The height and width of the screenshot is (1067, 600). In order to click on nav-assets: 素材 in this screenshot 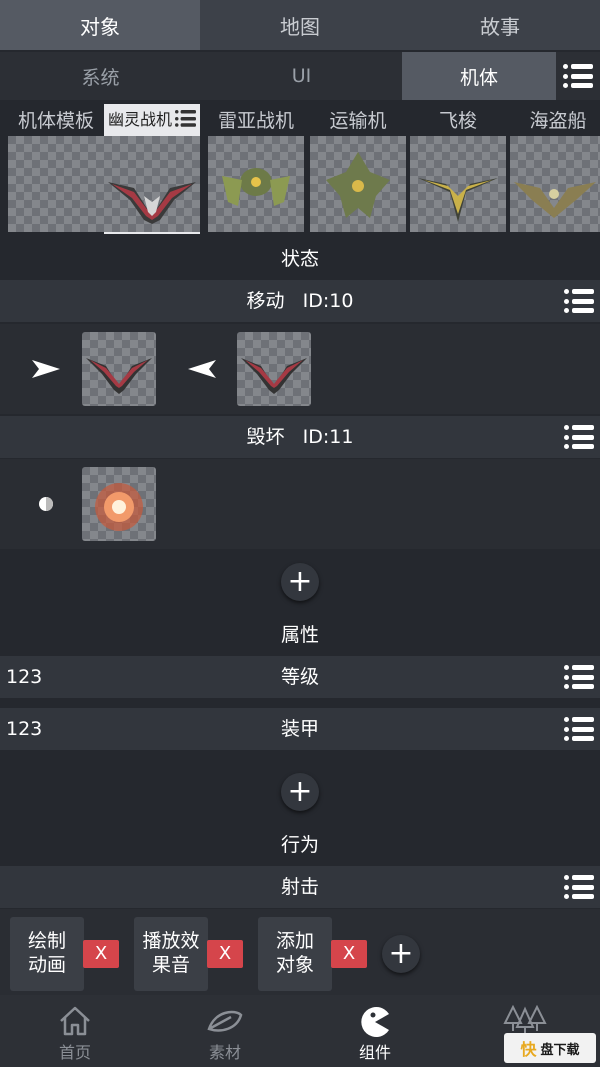, I will do `click(225, 1031)`.